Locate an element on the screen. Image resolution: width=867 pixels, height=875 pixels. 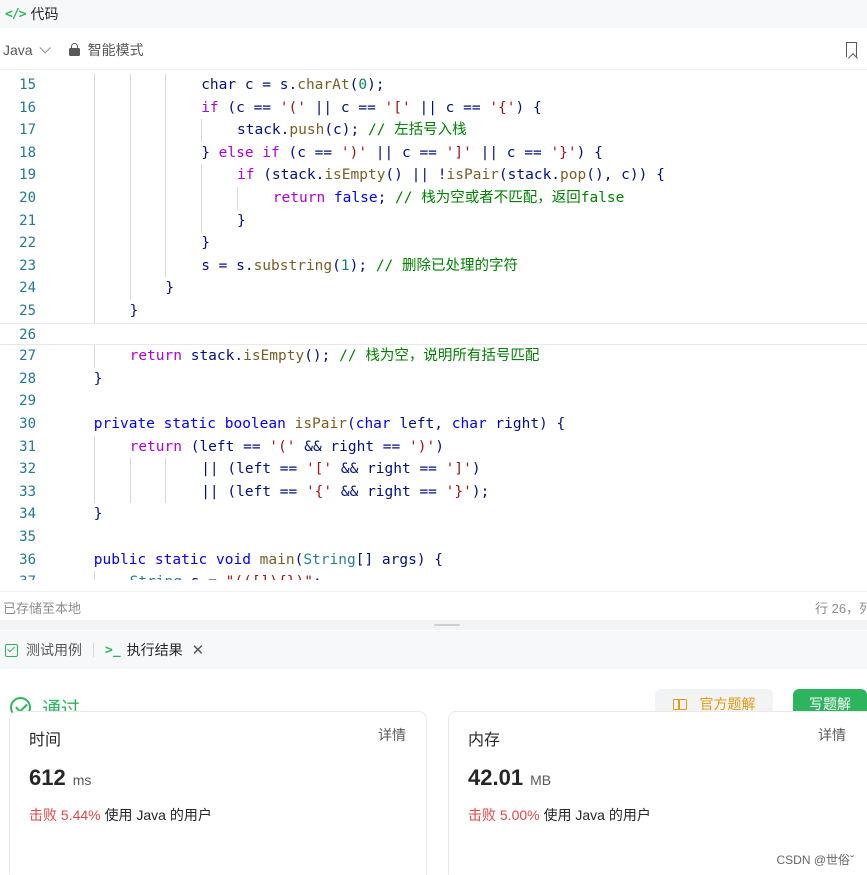
line-number: 35 is located at coordinates (27, 537).